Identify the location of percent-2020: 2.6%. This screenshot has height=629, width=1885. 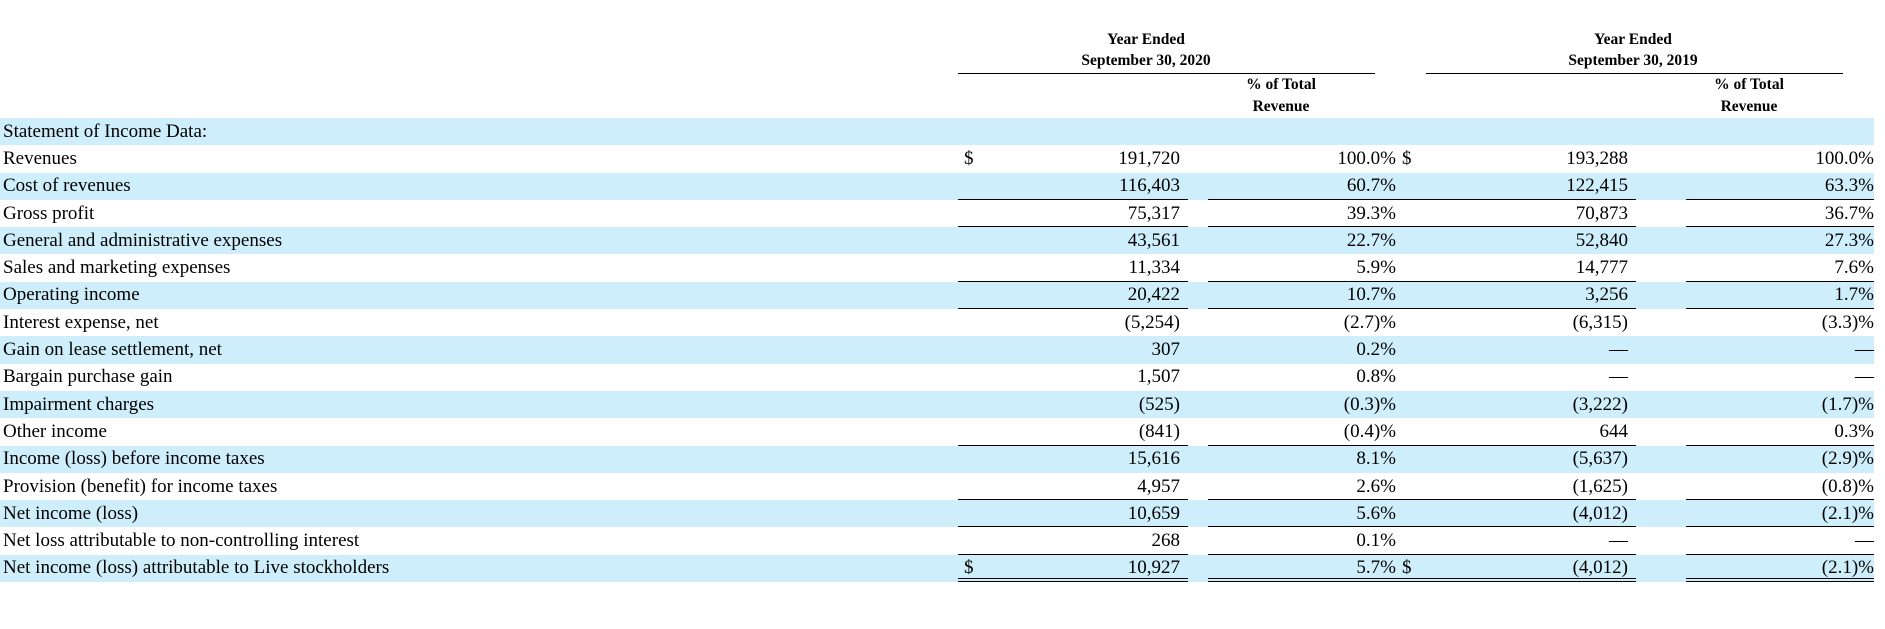
(1376, 486).